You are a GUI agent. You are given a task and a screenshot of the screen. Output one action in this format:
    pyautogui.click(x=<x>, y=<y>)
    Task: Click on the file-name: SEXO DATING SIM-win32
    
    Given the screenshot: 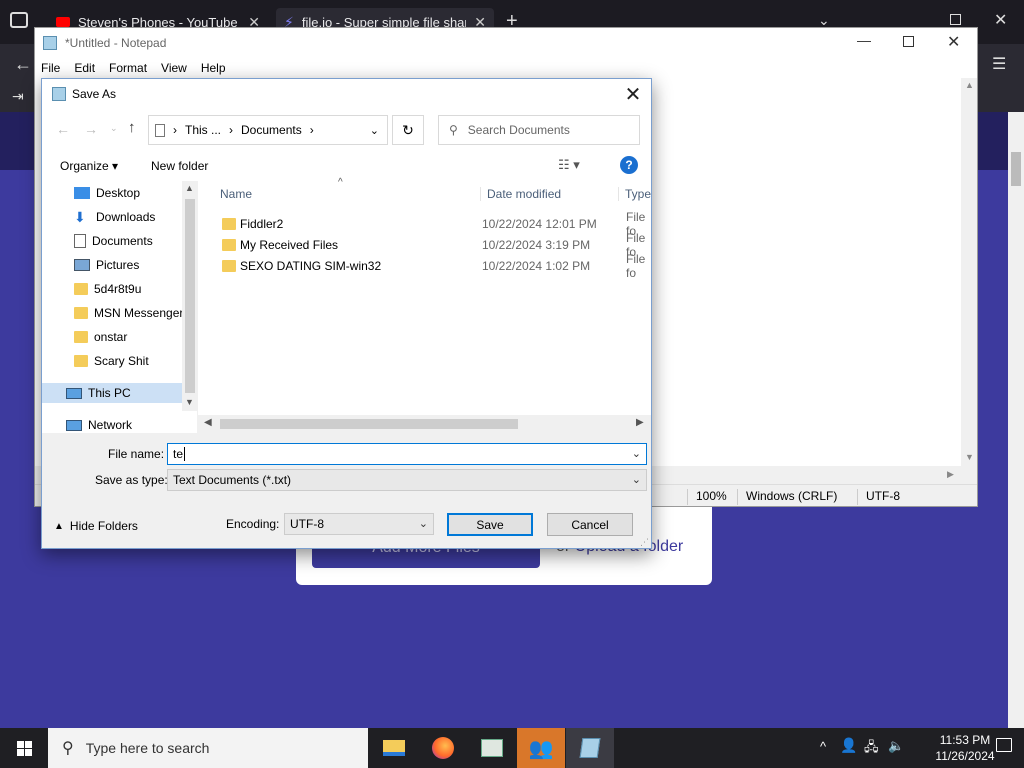 What is the action you would take?
    pyautogui.click(x=311, y=265)
    